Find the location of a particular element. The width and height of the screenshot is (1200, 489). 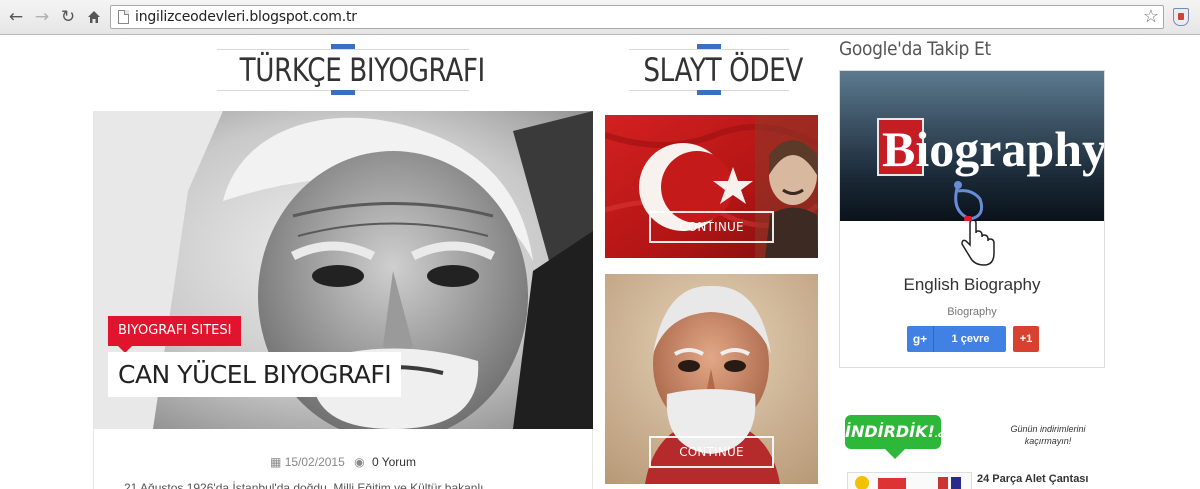

section-title-turkce: TÜRKÇE BIYOGRAFI is located at coordinates (351, 66).